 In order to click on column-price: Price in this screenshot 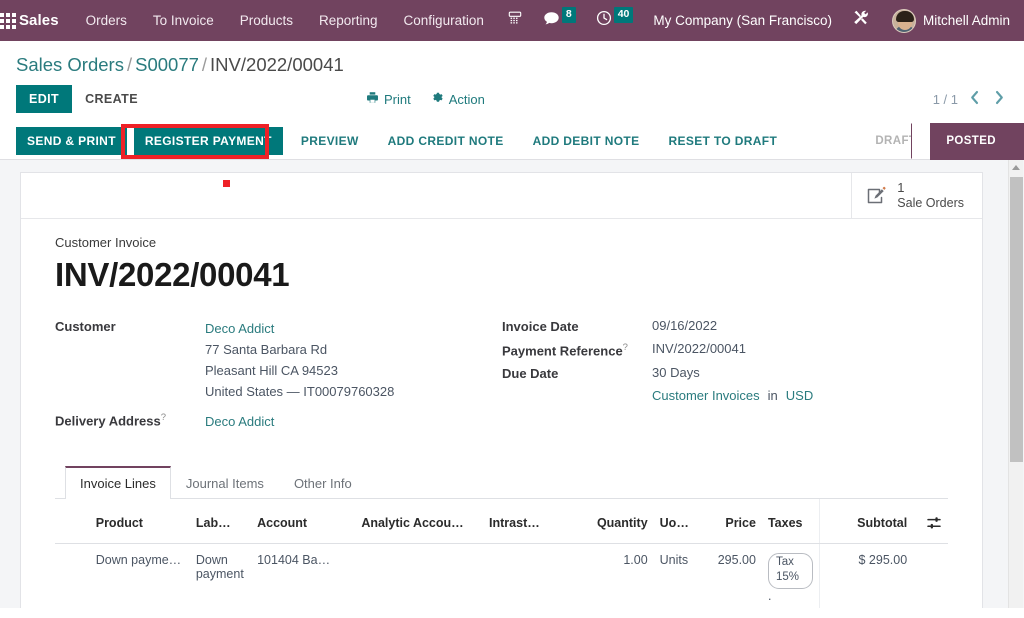, I will do `click(730, 521)`.